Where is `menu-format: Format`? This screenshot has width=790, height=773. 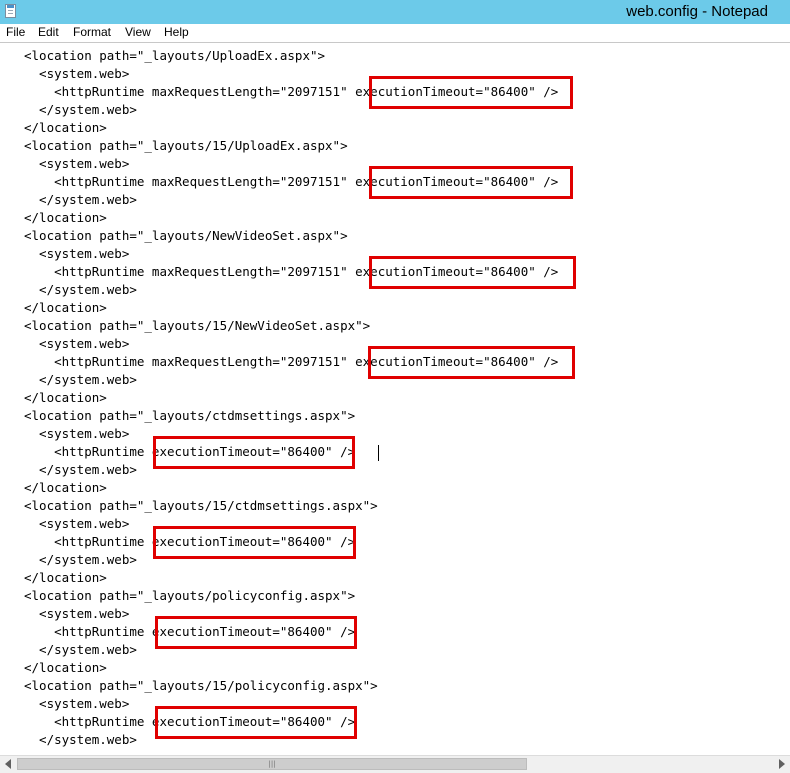
menu-format: Format is located at coordinates (92, 32).